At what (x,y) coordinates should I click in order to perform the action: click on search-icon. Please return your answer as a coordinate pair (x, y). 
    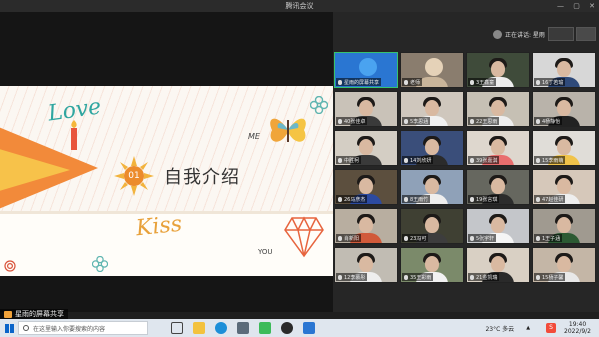
    Looking at the image, I should click on (26, 328).